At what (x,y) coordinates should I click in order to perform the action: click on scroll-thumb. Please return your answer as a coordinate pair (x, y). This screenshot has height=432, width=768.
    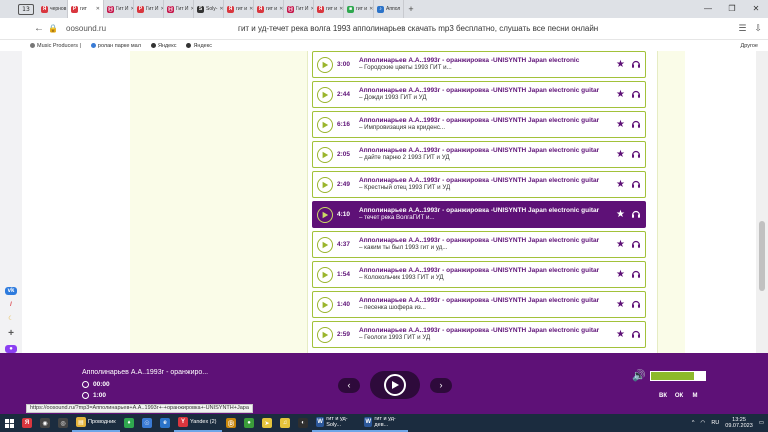
    Looking at the image, I should click on (762, 256).